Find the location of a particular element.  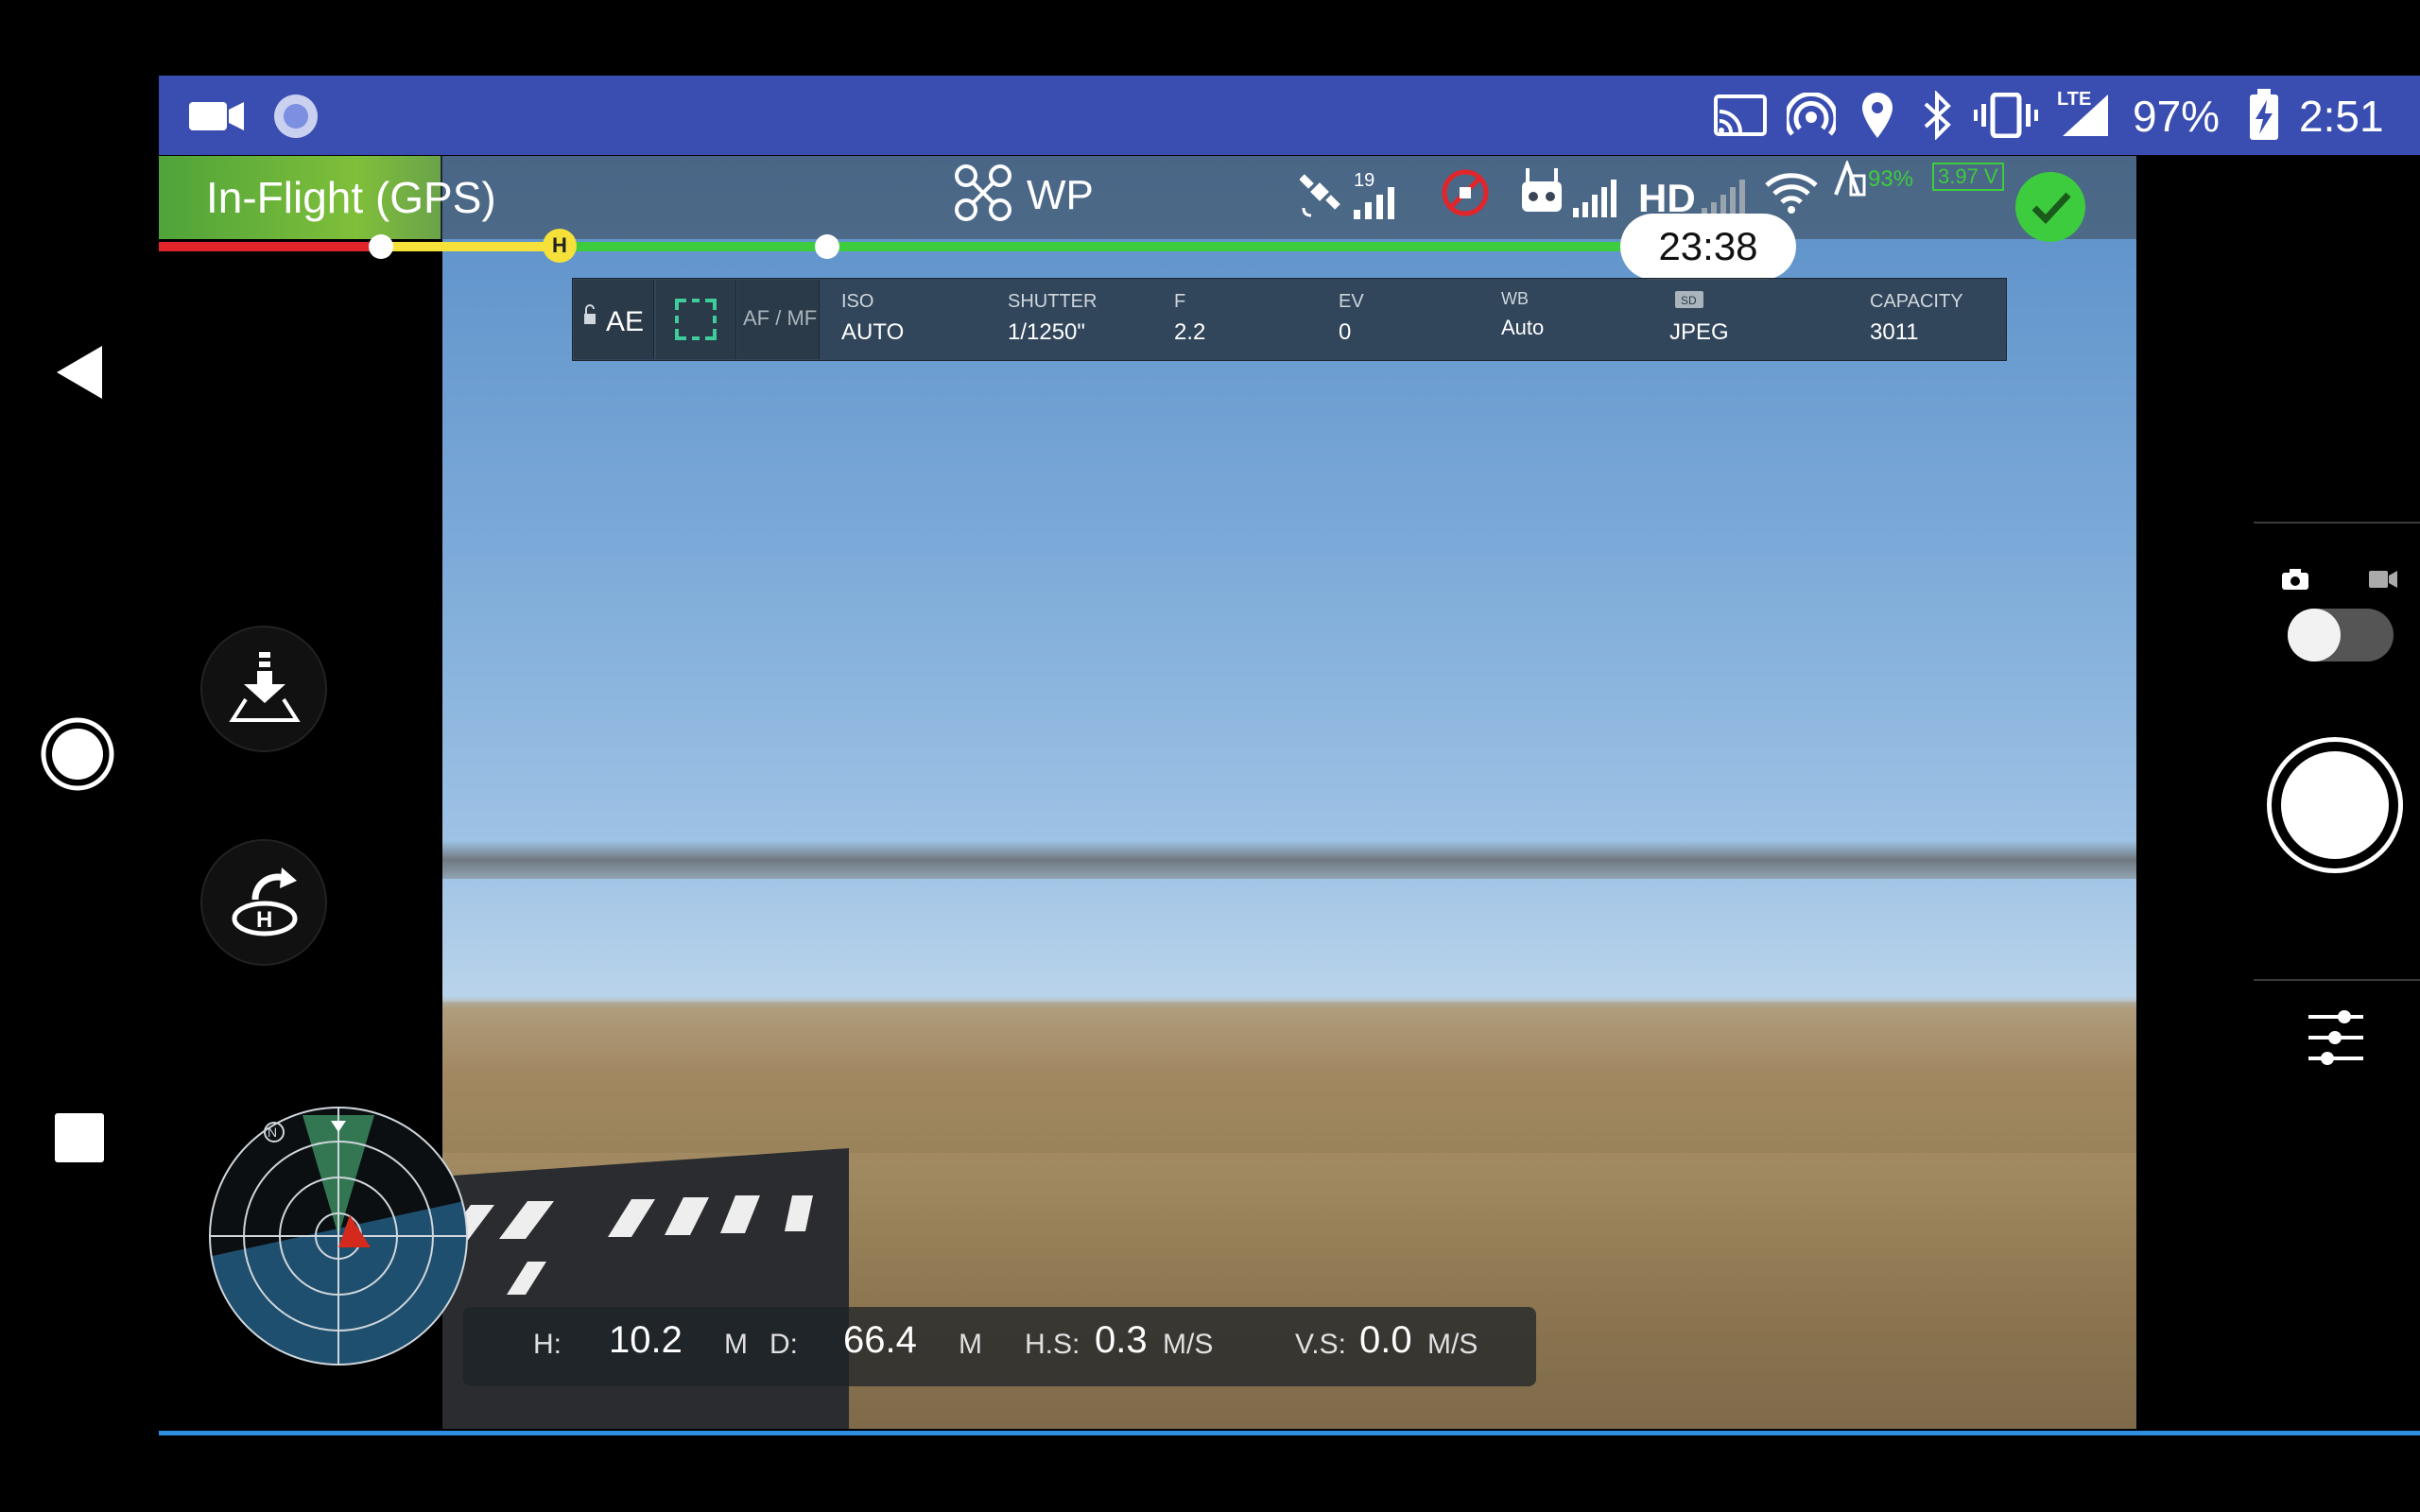

progress-red-segment is located at coordinates (270, 246).